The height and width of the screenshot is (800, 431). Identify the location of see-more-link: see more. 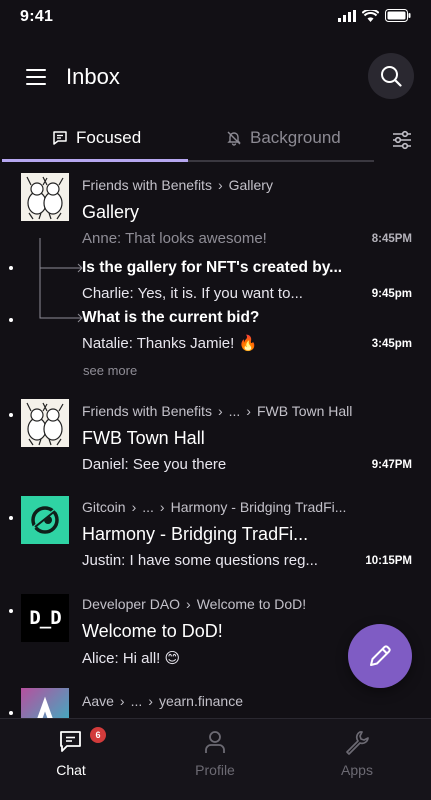
(110, 370).